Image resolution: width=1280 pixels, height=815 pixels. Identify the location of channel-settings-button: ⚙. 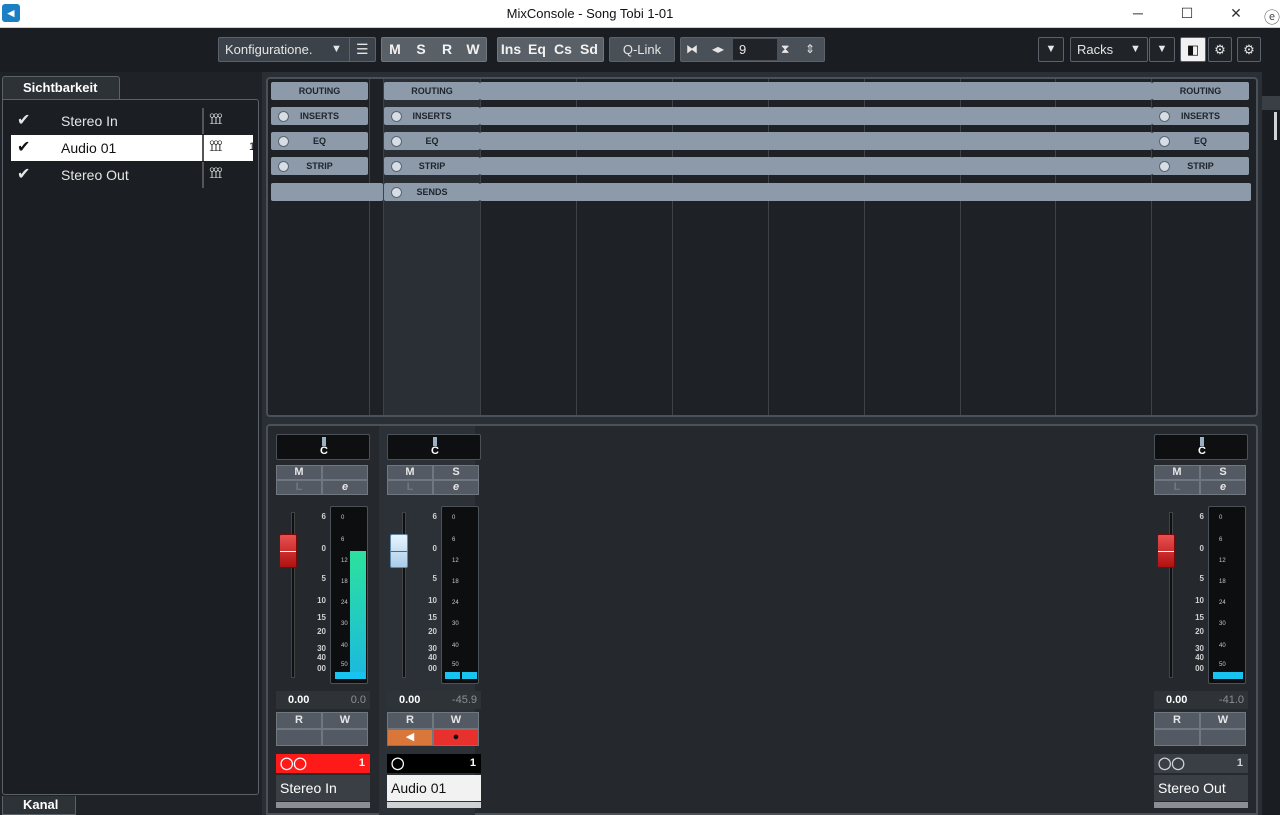
(1220, 49).